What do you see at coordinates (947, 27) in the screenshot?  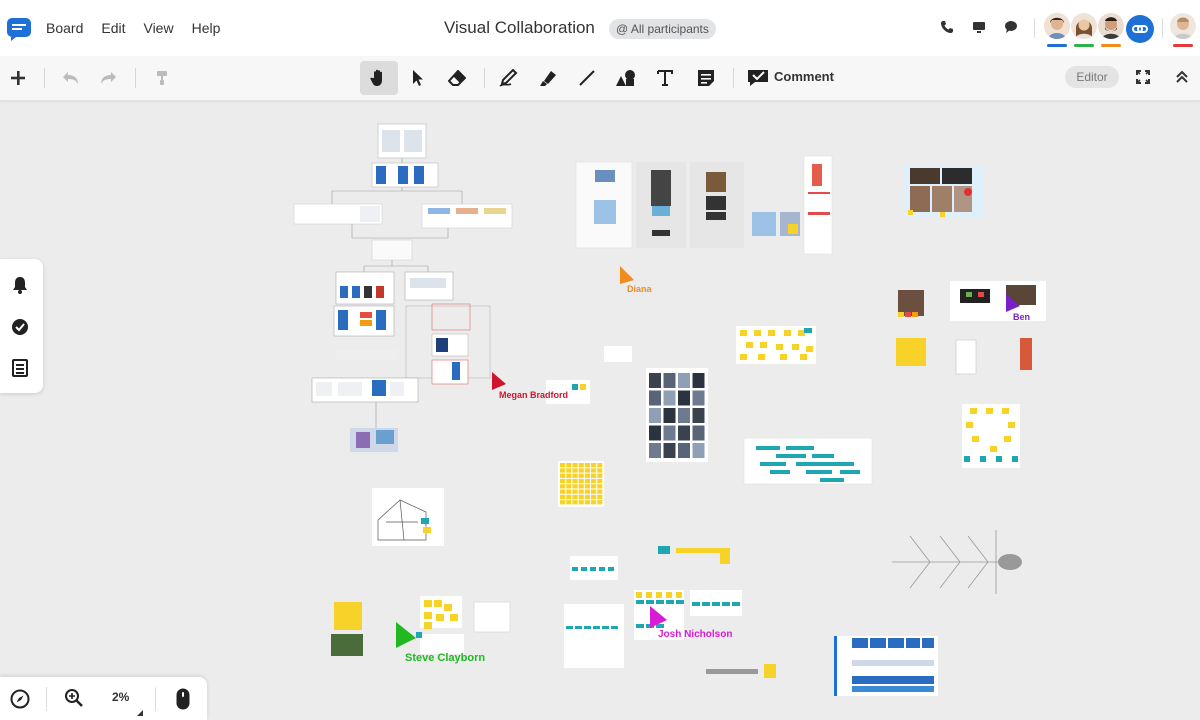 I see `phone-icon` at bounding box center [947, 27].